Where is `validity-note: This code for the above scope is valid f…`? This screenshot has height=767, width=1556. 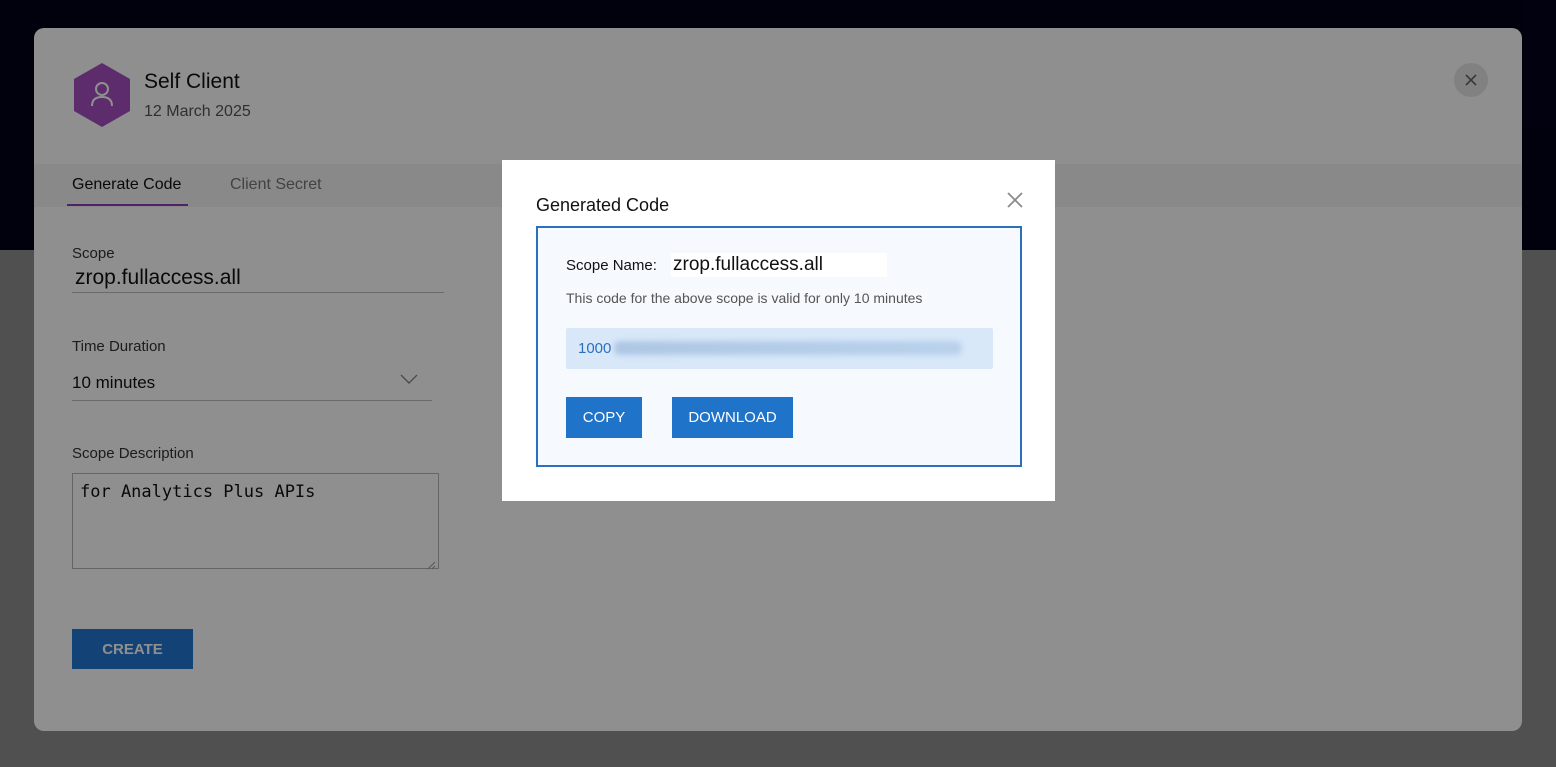
validity-note: This code for the above scope is valid f… is located at coordinates (744, 298).